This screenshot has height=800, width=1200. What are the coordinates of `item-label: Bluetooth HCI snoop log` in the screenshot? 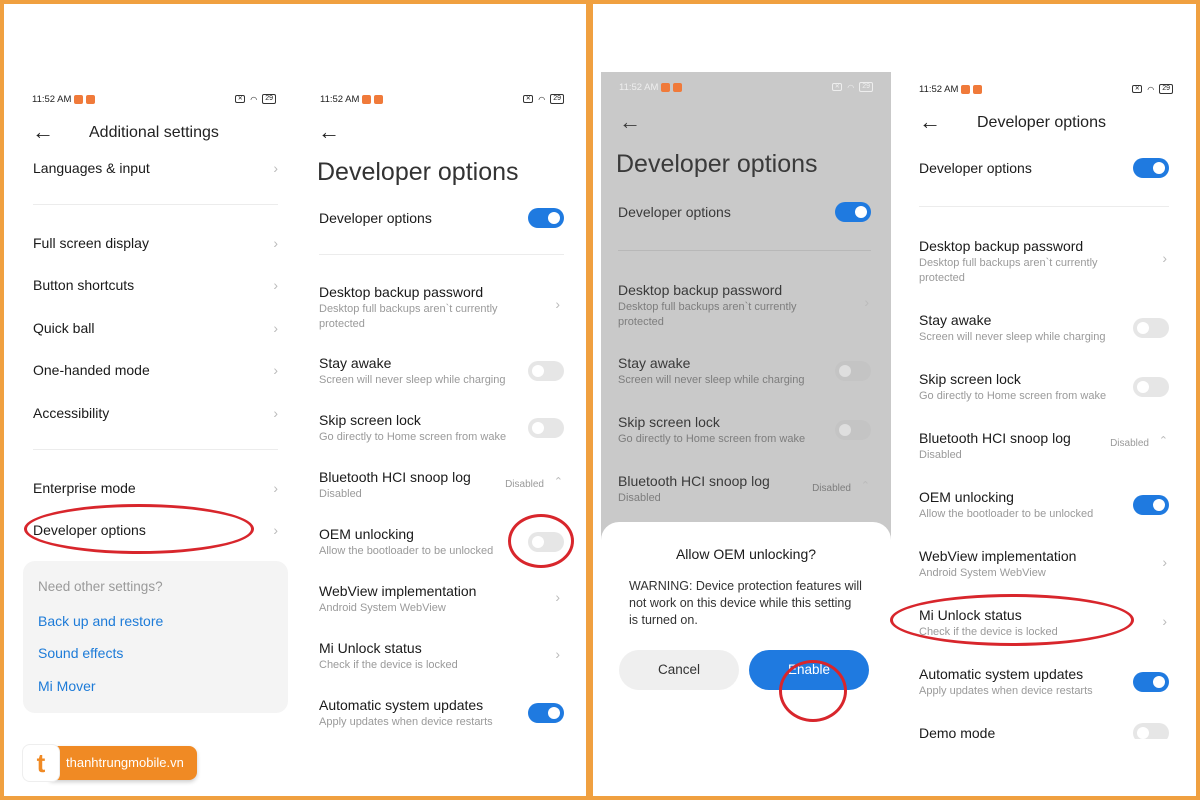 It's located at (995, 438).